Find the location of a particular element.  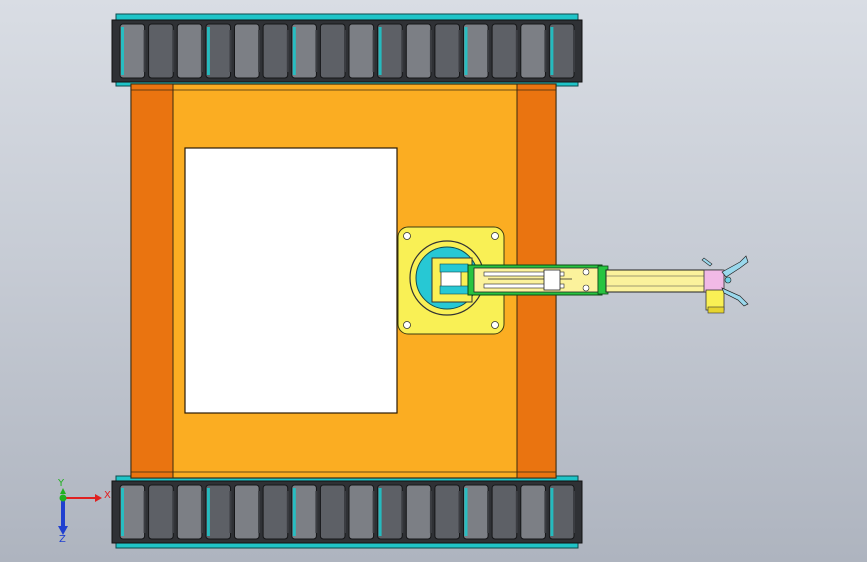

wrist-block is located at coordinates (714, 281).